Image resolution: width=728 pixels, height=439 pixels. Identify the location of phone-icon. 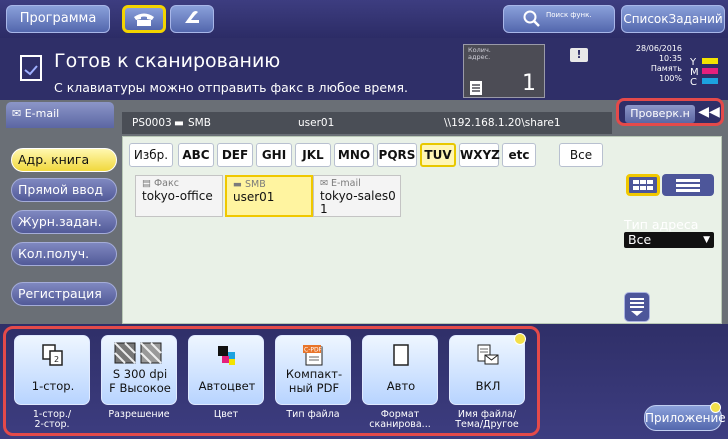
(144, 19).